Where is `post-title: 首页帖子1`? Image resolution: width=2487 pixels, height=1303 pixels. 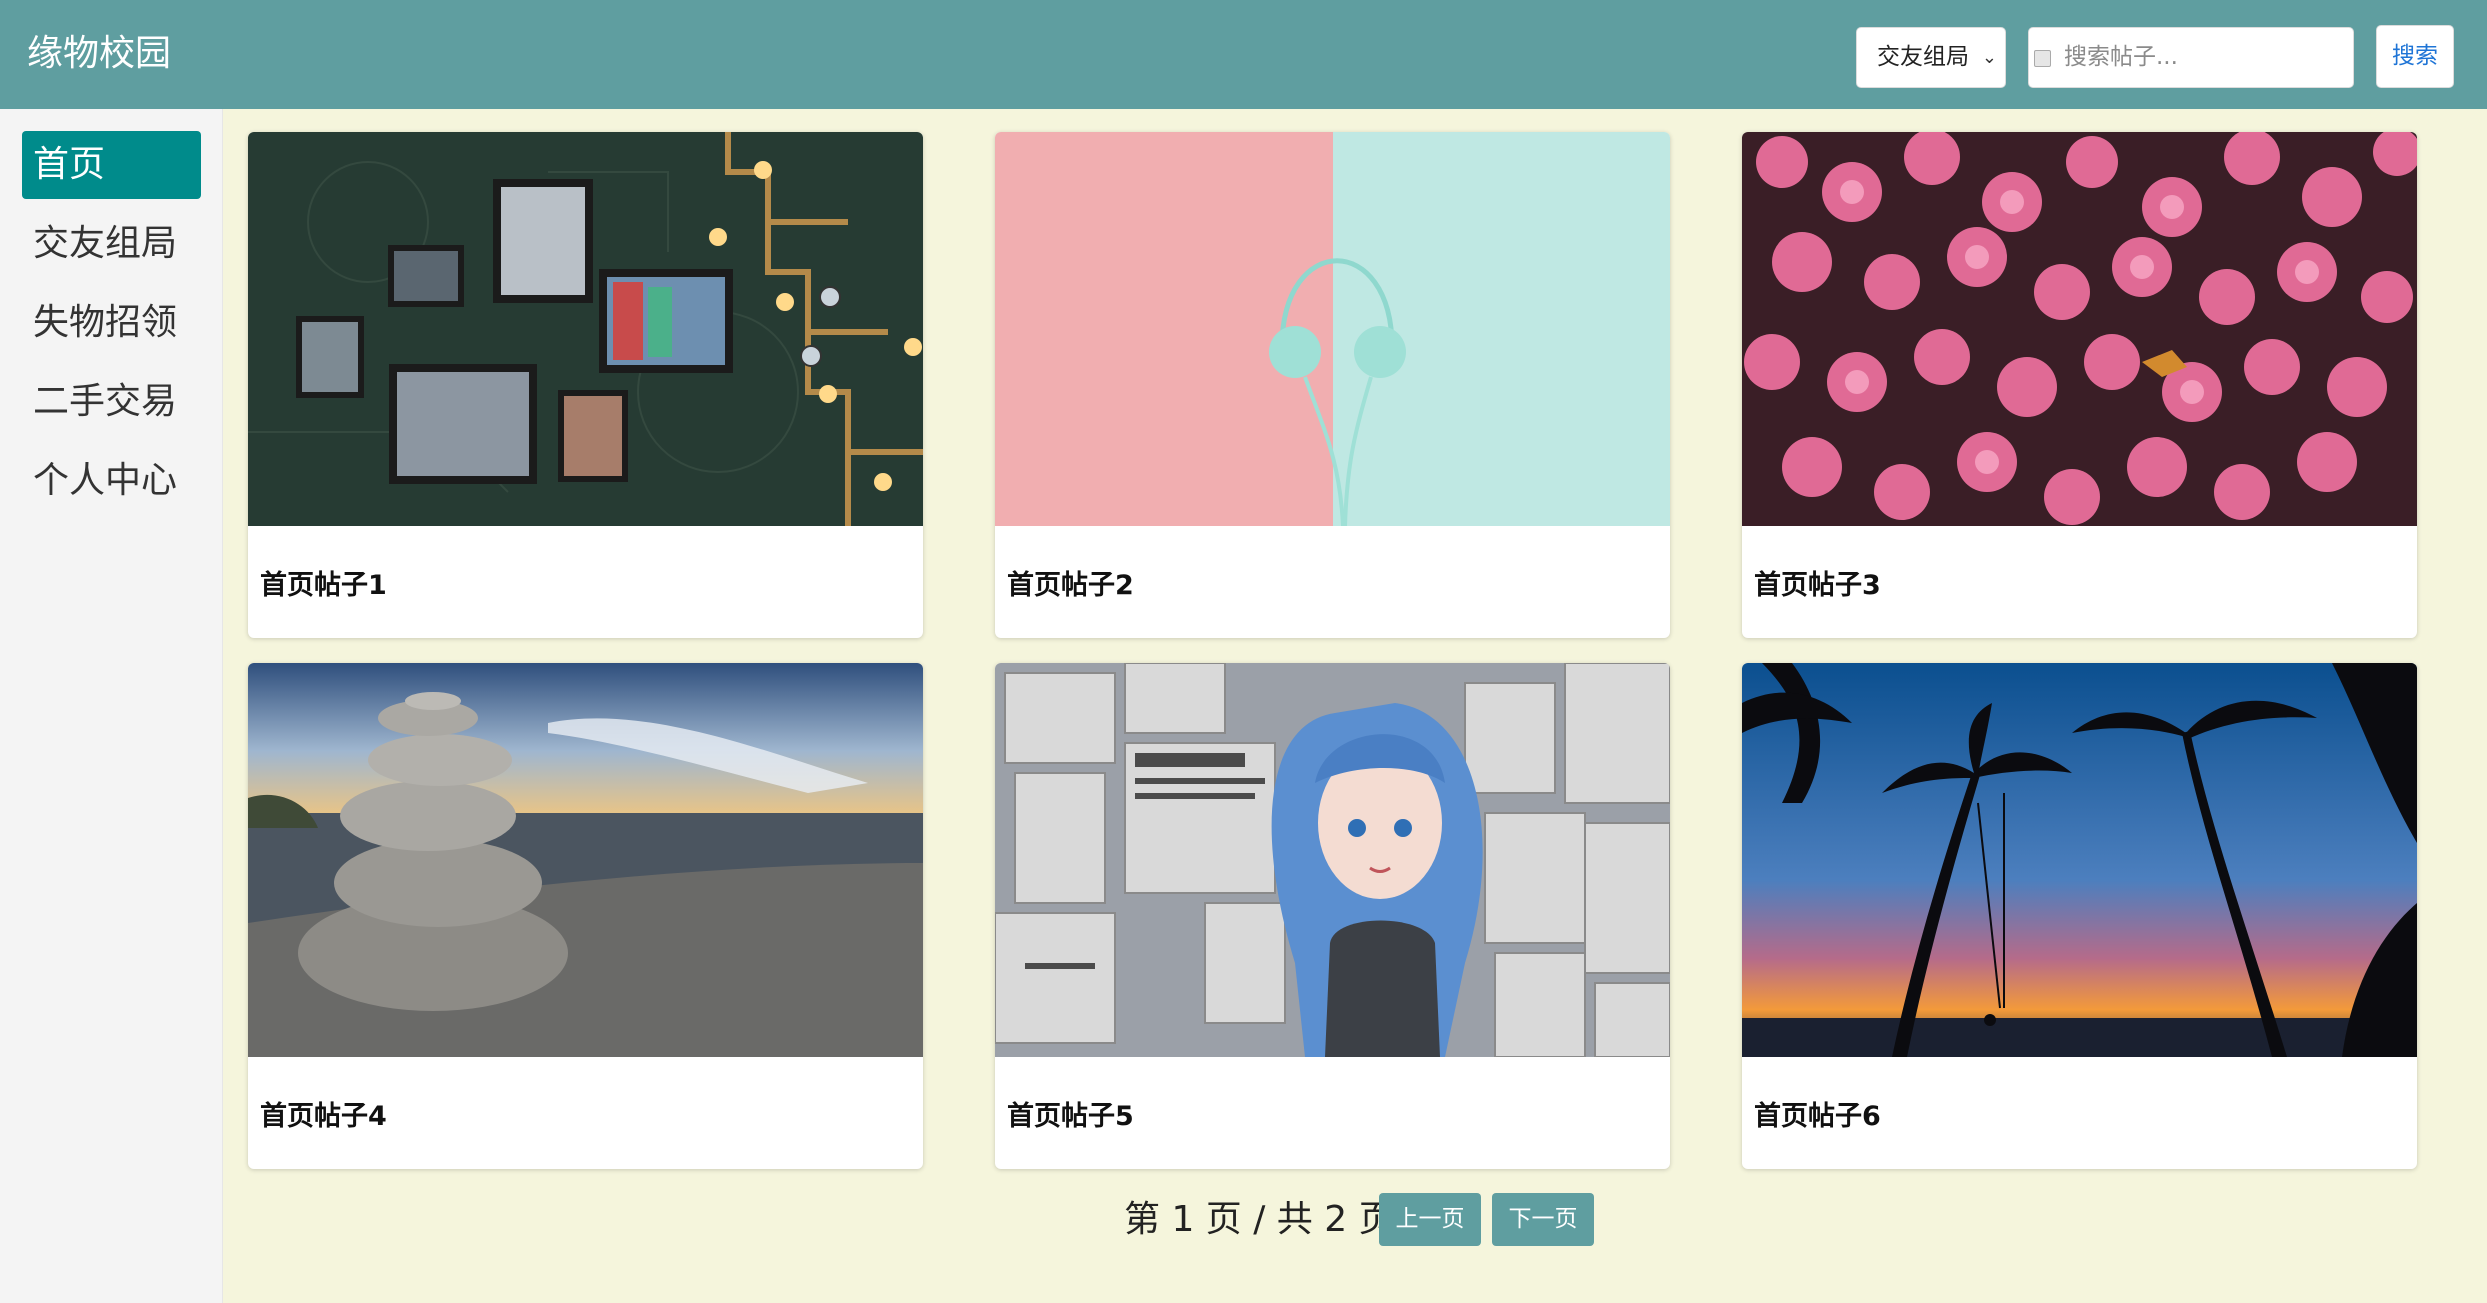 post-title: 首页帖子1 is located at coordinates (323, 586).